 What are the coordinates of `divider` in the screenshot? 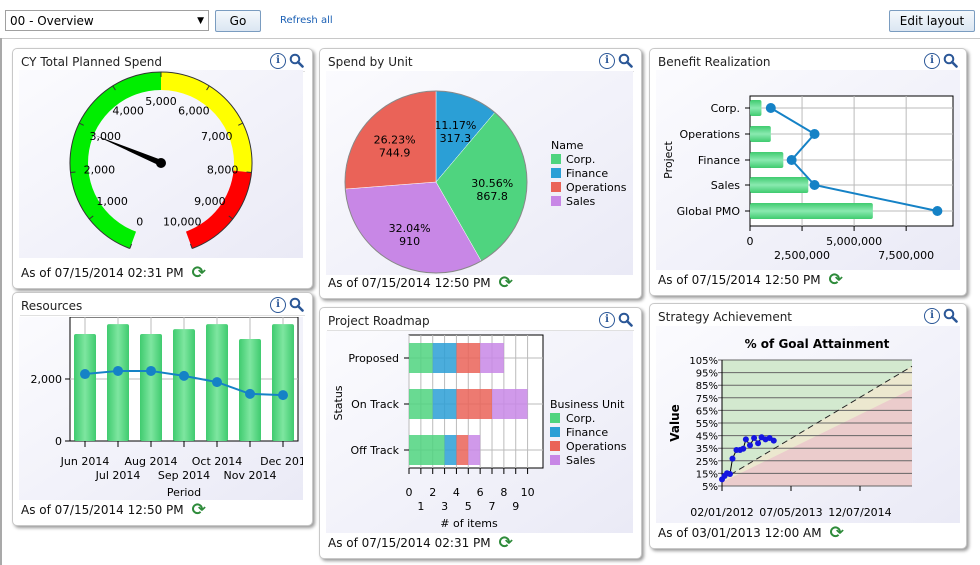 It's located at (162, 315).